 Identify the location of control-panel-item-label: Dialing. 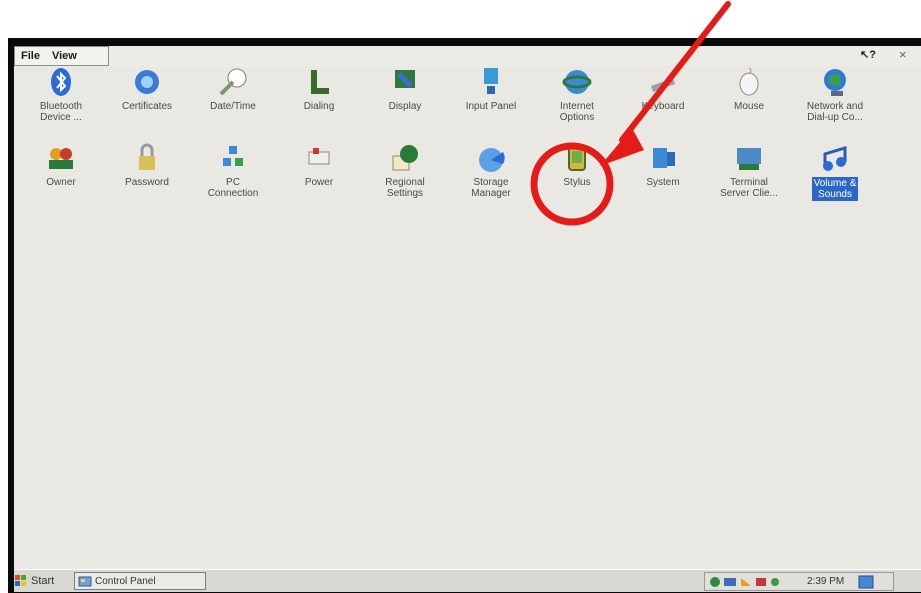
(319, 106).